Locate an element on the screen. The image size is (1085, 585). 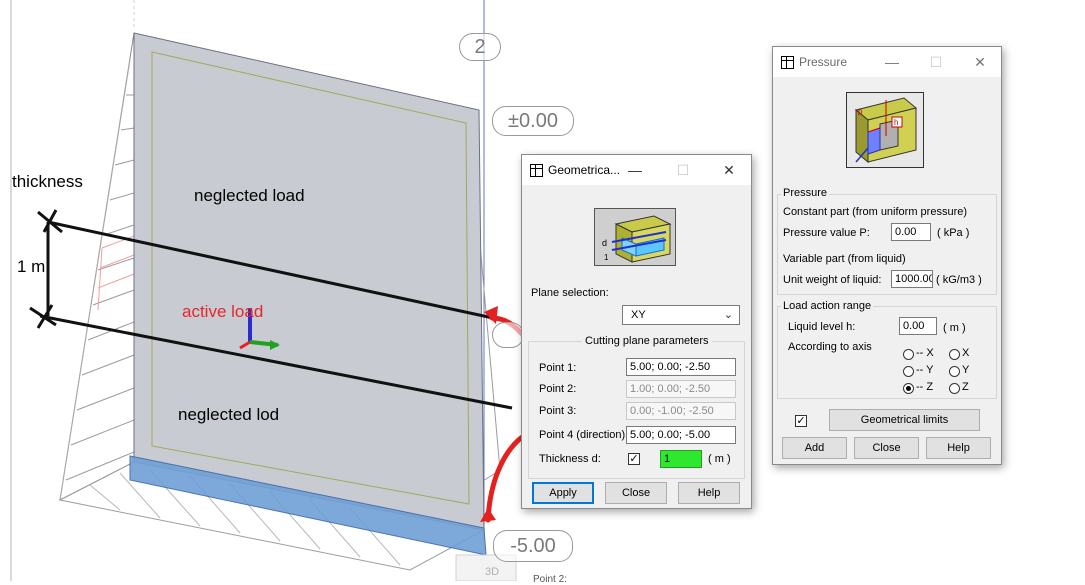
thickness-label: Thickness d: is located at coordinates (570, 459).